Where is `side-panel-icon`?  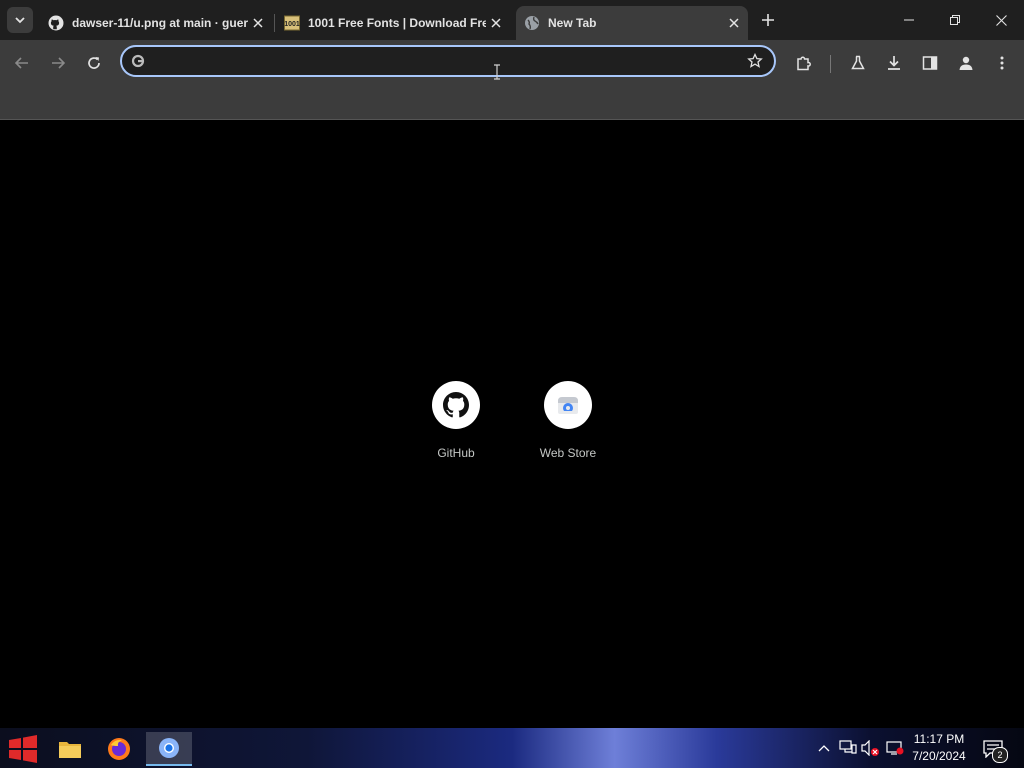
side-panel-icon is located at coordinates (930, 63).